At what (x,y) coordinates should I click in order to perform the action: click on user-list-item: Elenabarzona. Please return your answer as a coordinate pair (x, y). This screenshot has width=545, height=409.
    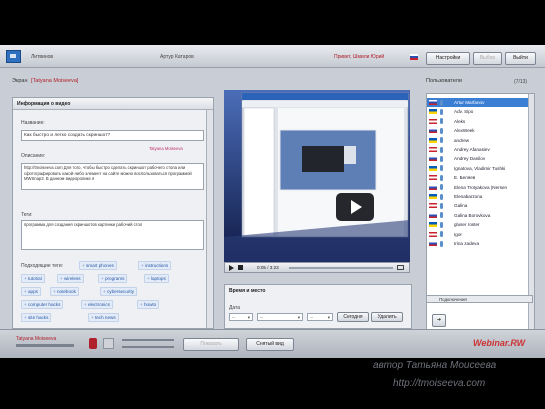
    Looking at the image, I should click on (480, 196).